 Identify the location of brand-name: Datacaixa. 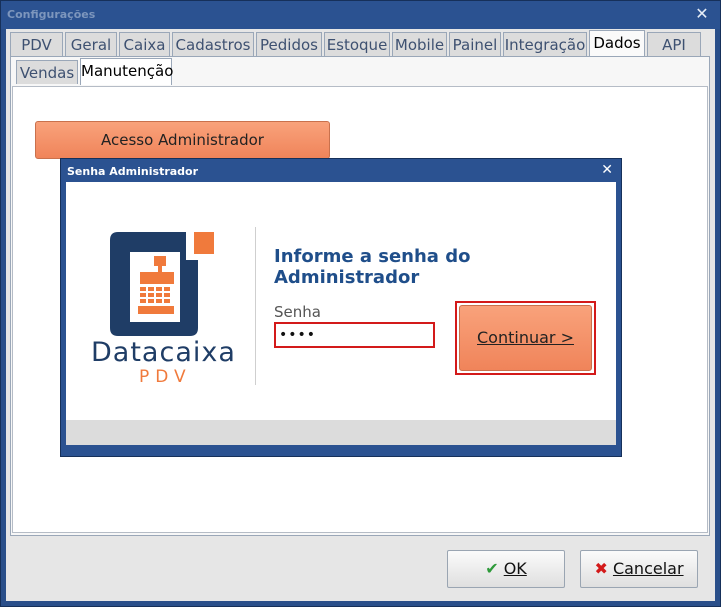
(163, 352).